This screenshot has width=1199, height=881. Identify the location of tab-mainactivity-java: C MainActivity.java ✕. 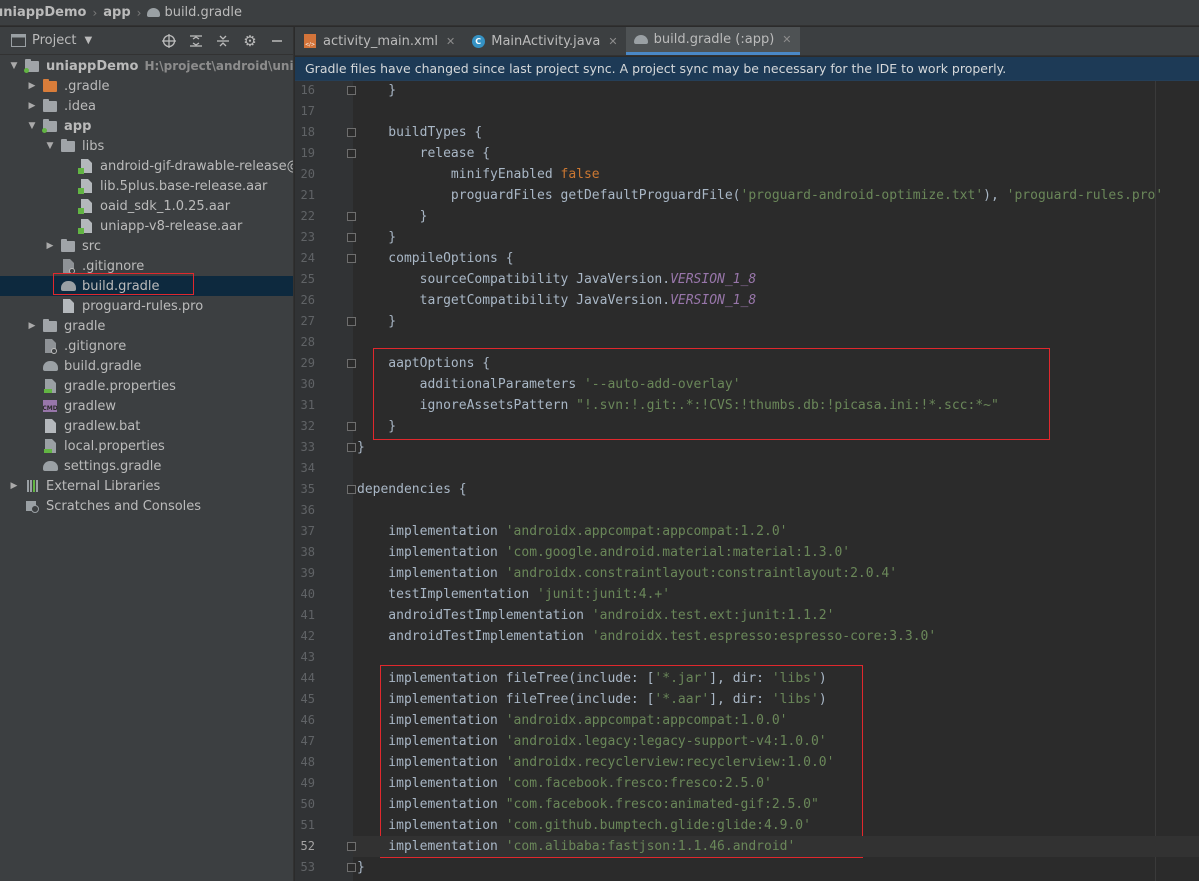
(544, 41).